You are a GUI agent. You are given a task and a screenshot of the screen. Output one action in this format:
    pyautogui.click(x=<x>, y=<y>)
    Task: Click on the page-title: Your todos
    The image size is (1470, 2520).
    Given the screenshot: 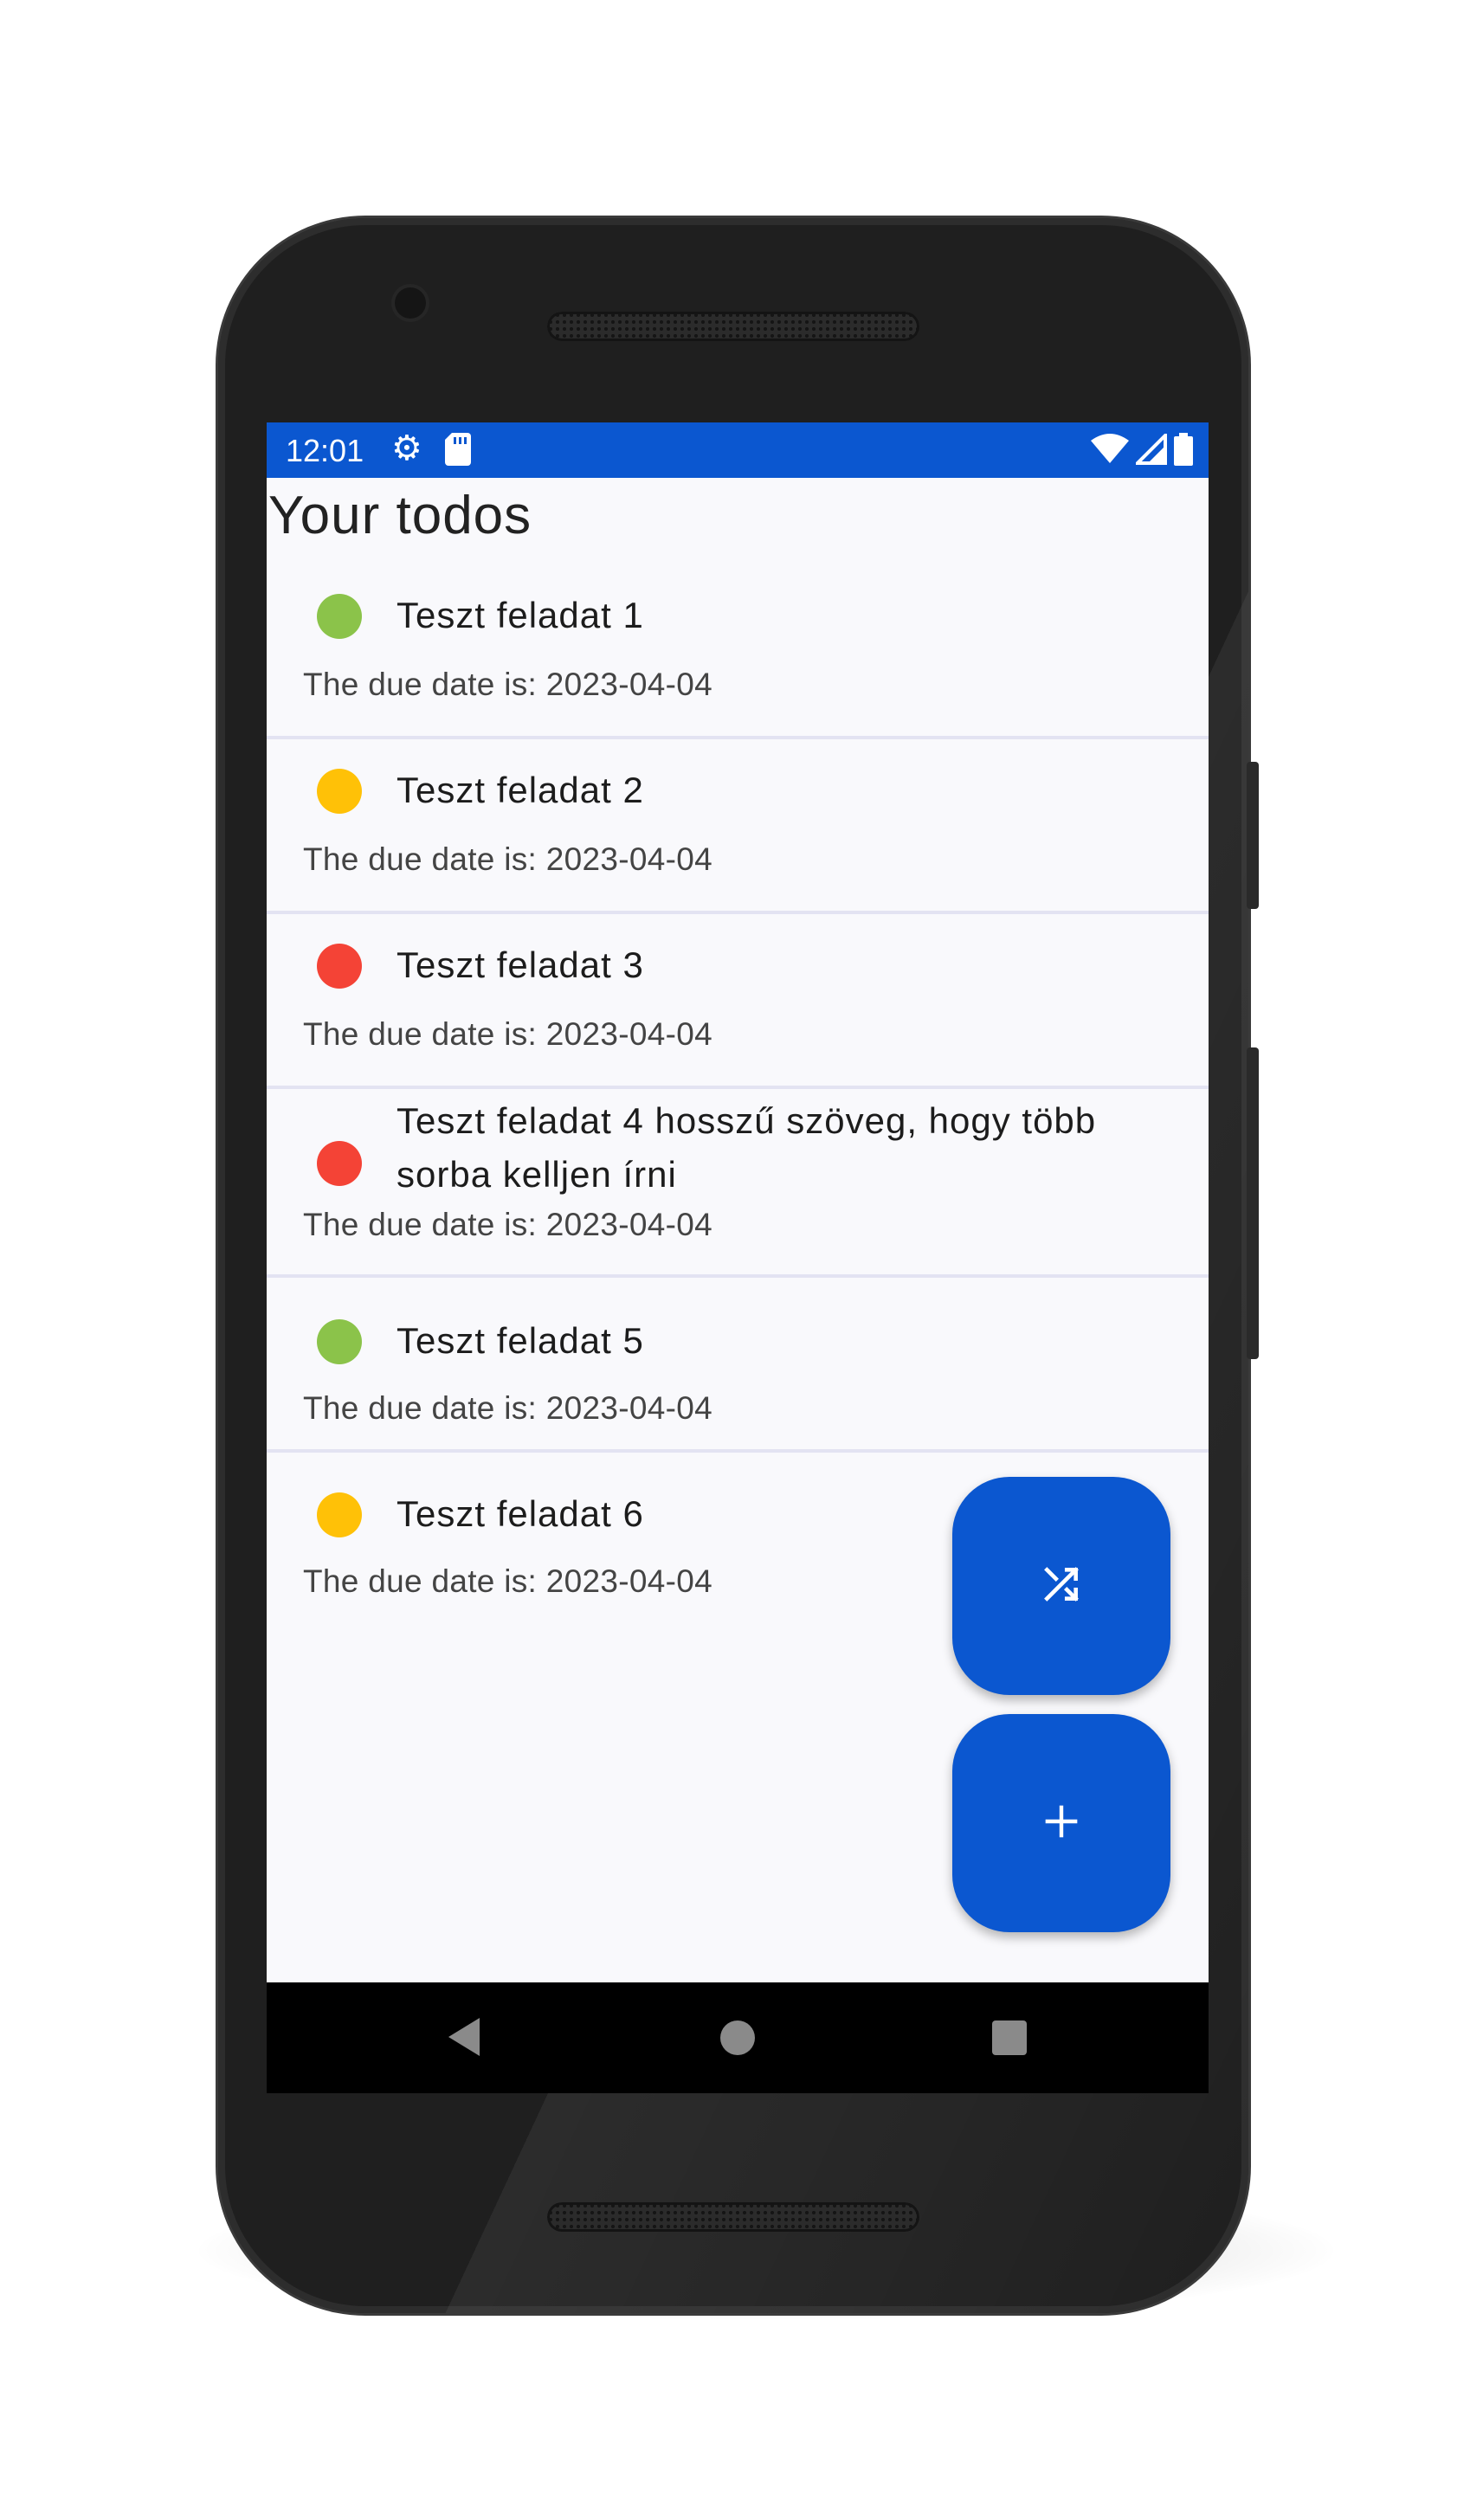 What is the action you would take?
    pyautogui.click(x=400, y=515)
    